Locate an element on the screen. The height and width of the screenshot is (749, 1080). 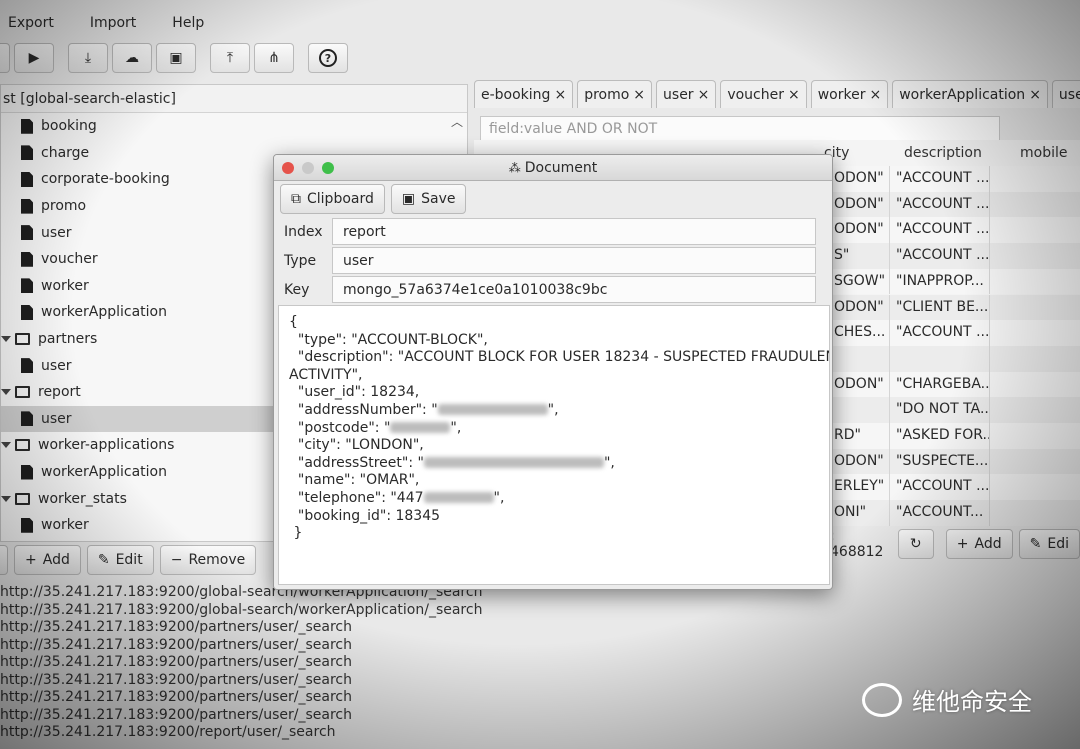
tab-label: e-booking is located at coordinates (516, 94).